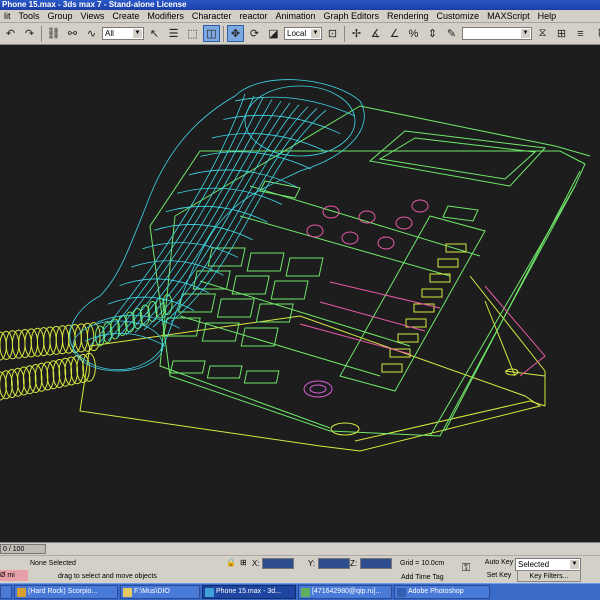 The image size is (600, 600). Describe the element at coordinates (235, 33) in the screenshot. I see `select-and-move-icon: ✥` at that location.